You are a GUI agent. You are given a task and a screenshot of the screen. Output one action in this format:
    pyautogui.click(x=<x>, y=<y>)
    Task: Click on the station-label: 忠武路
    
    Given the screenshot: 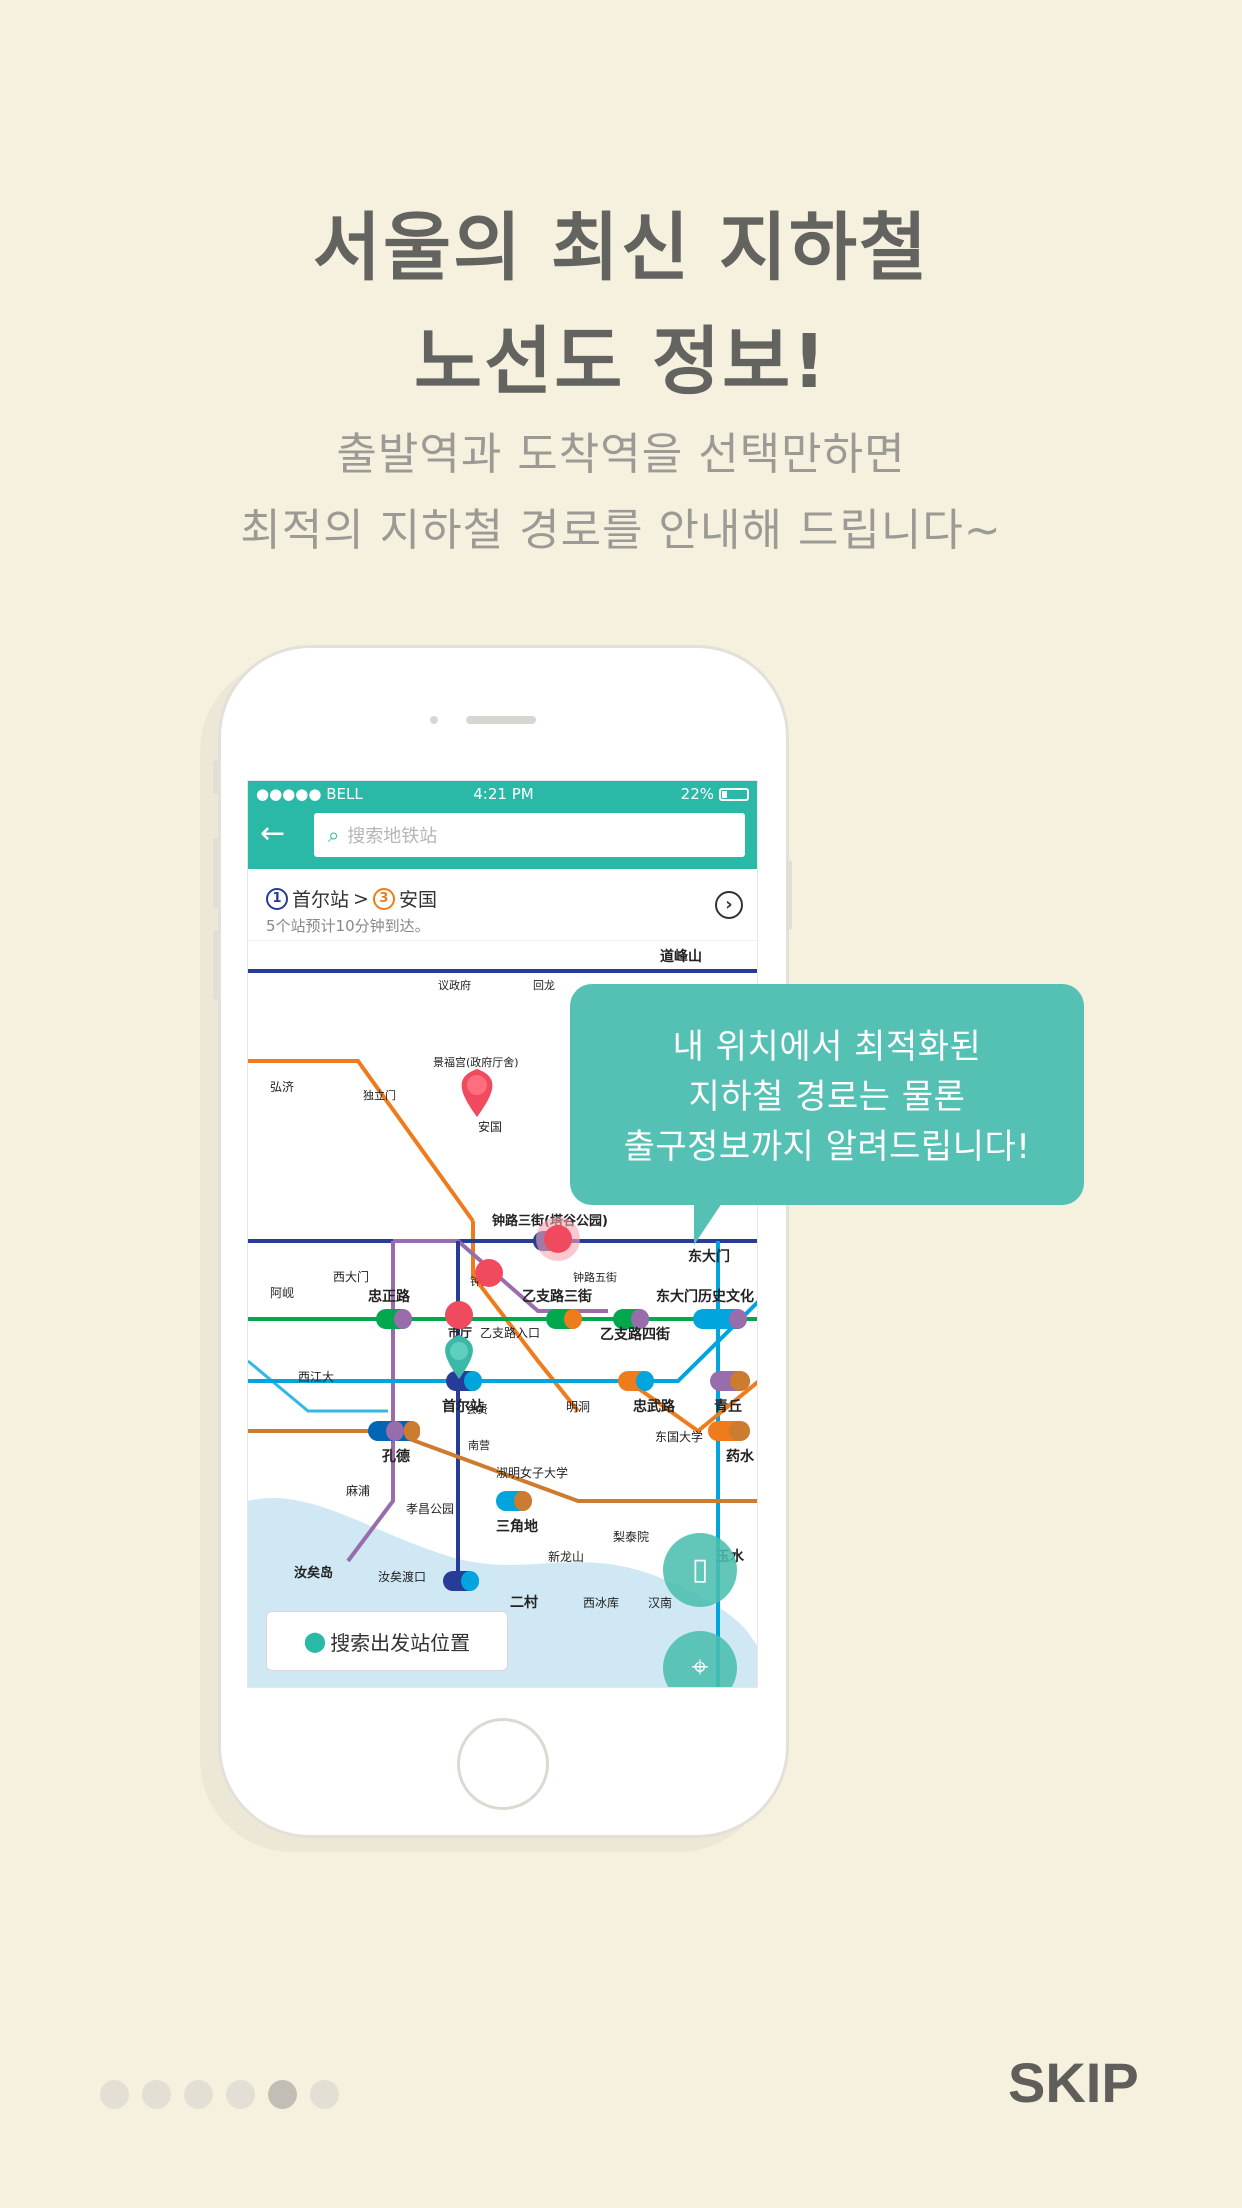 What is the action you would take?
    pyautogui.click(x=654, y=1406)
    